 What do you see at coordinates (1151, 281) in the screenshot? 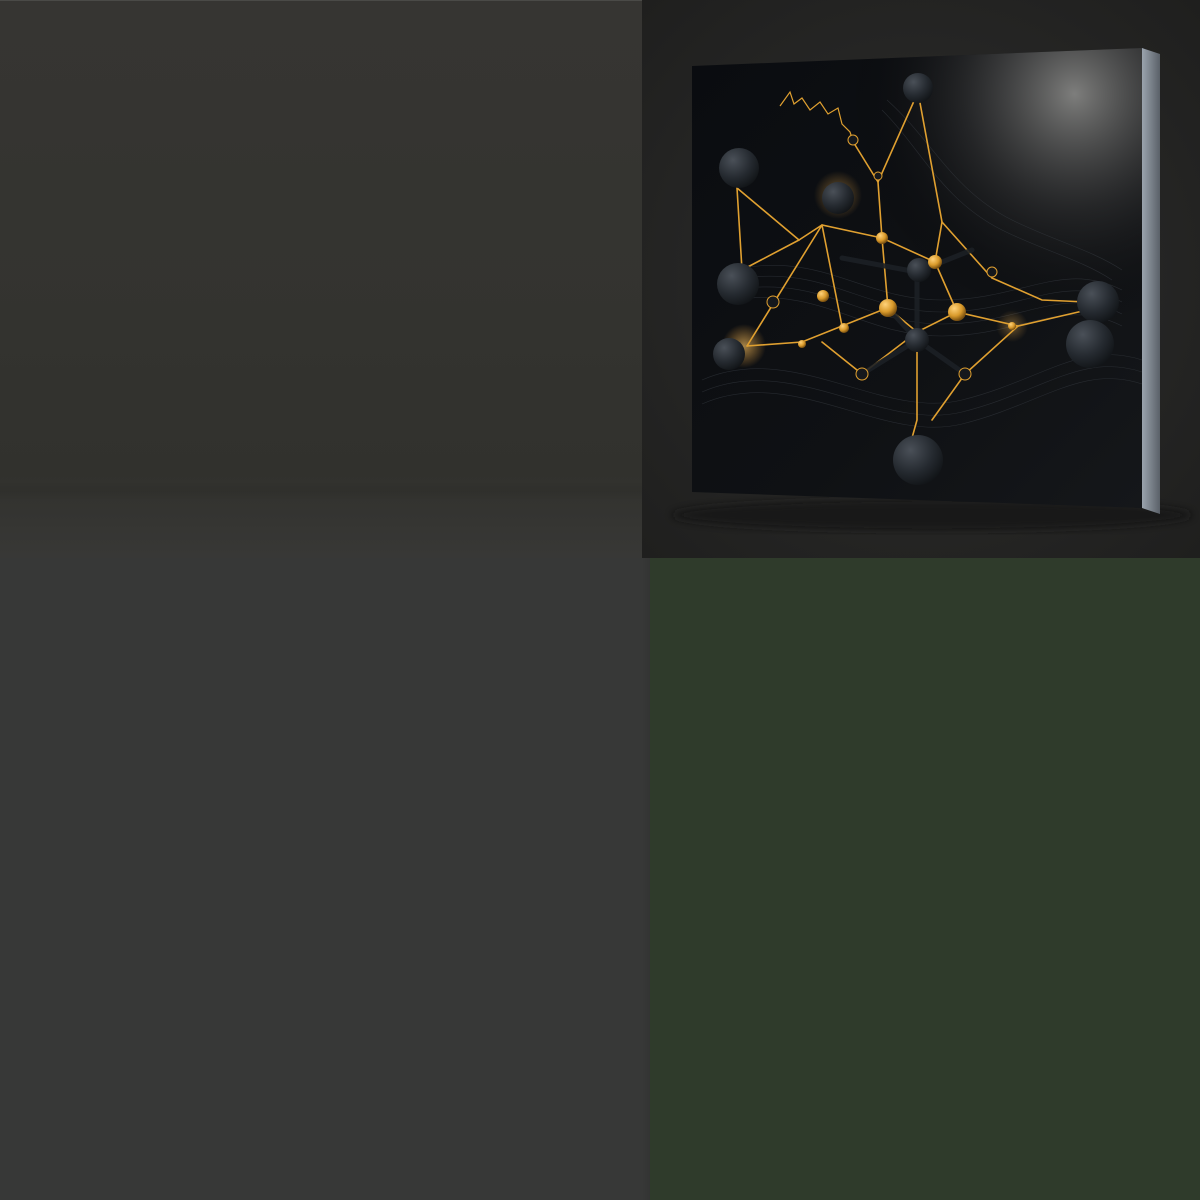
I see `canvas-edge` at bounding box center [1151, 281].